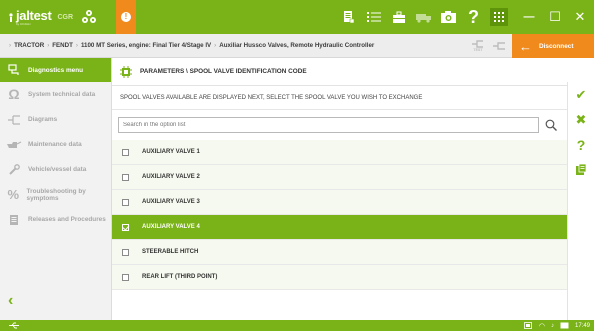  What do you see at coordinates (125, 227) in the screenshot?
I see `checkbox-checked` at bounding box center [125, 227].